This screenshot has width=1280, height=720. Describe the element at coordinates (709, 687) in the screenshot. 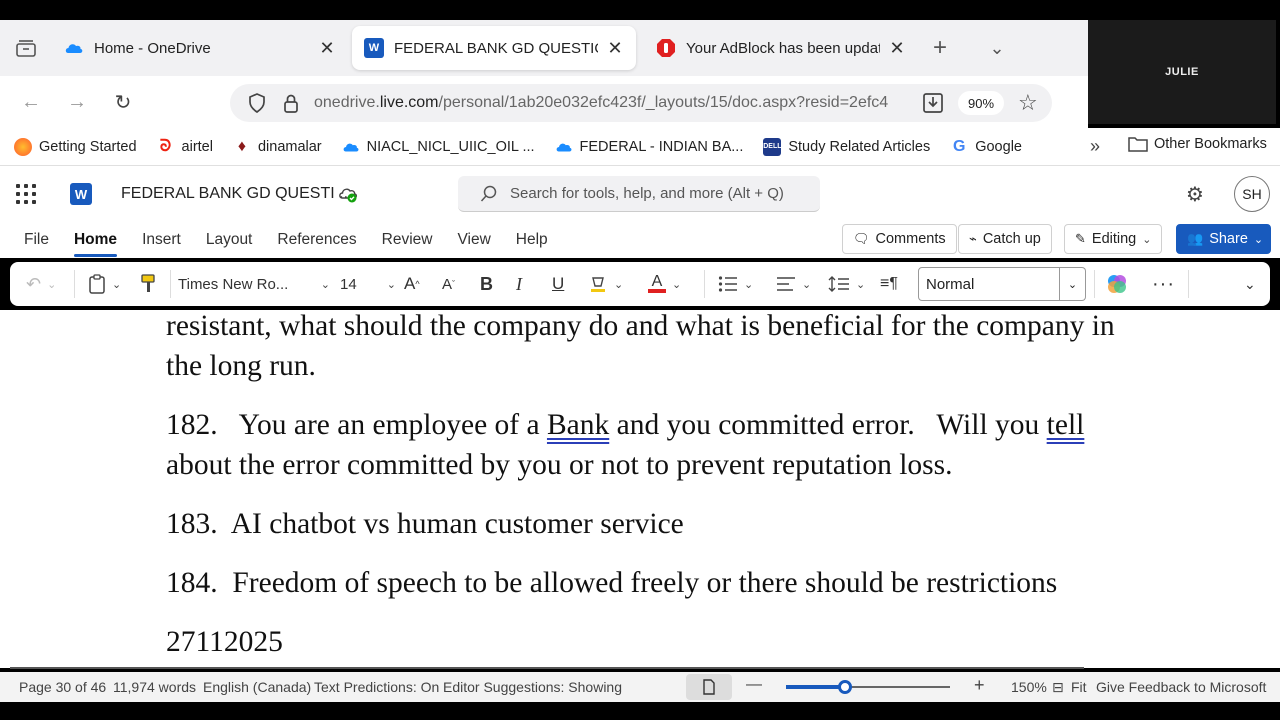

I see `page-view-icon` at that location.